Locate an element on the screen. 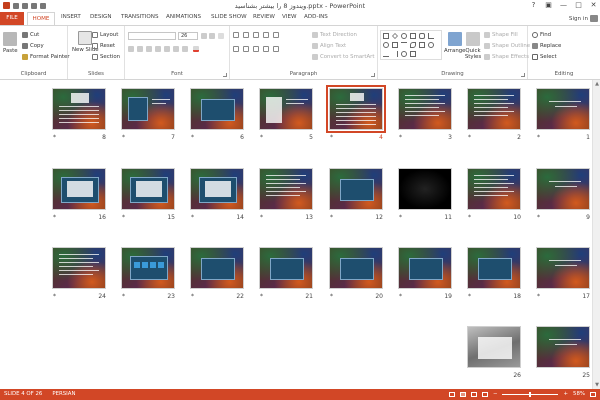 The width and height of the screenshot is (600, 400). arrow-shape-icon is located at coordinates (404, 45).